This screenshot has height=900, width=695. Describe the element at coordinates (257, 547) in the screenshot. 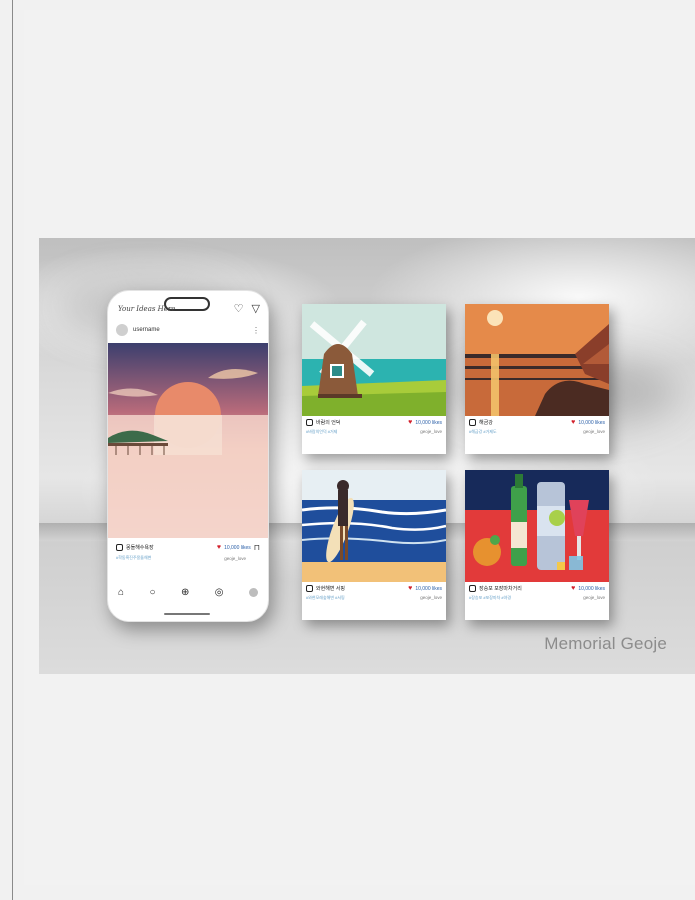

I see `bookmark-icon: ⊓` at that location.